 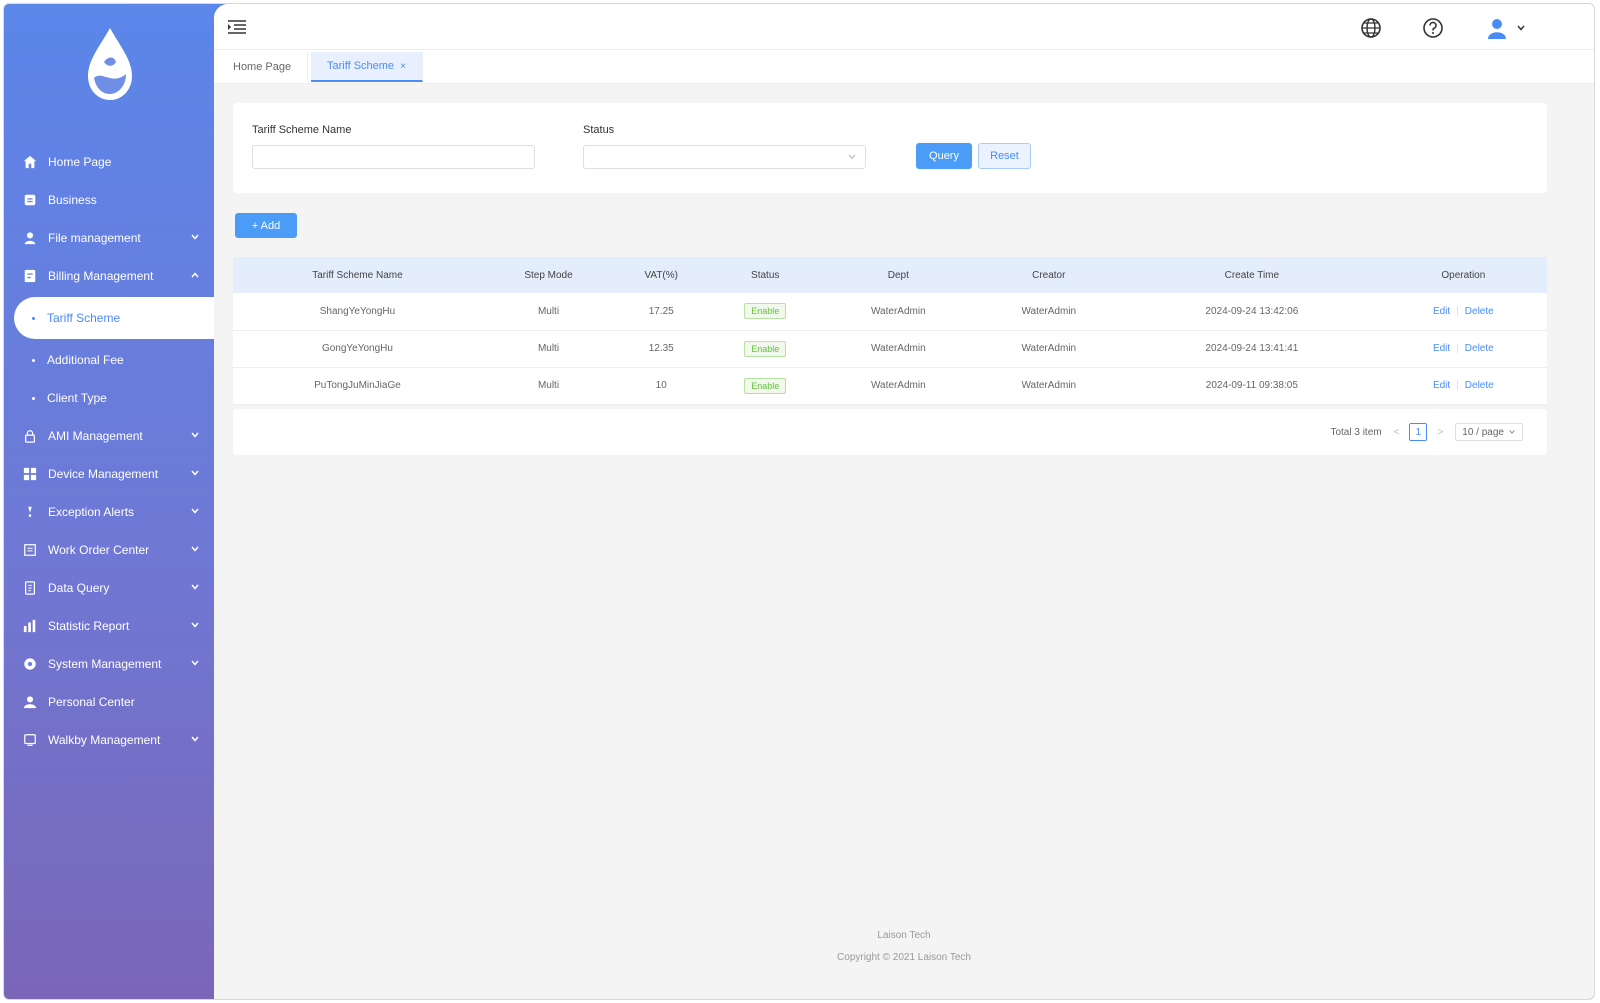 I want to click on status-select, so click(x=724, y=157).